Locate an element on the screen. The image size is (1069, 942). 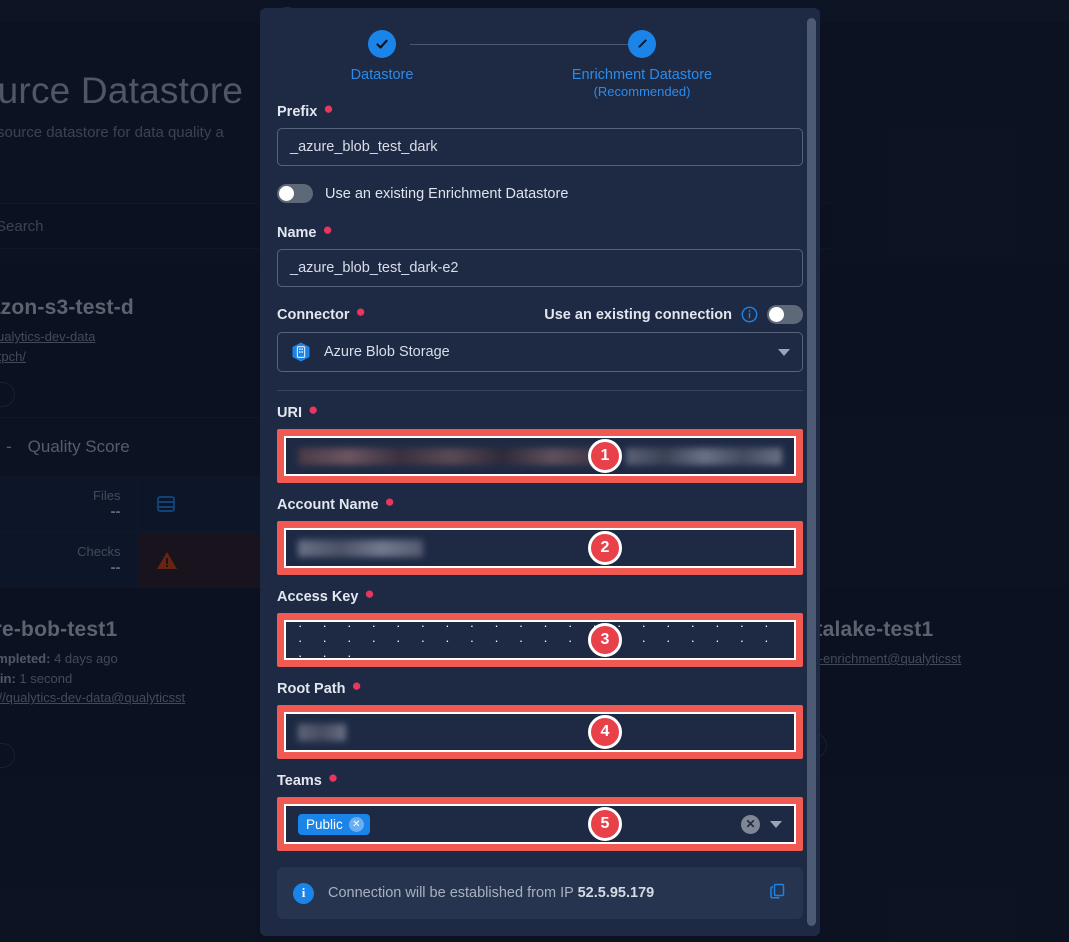
step-datastore-label: Datastore is located at coordinates (382, 75).